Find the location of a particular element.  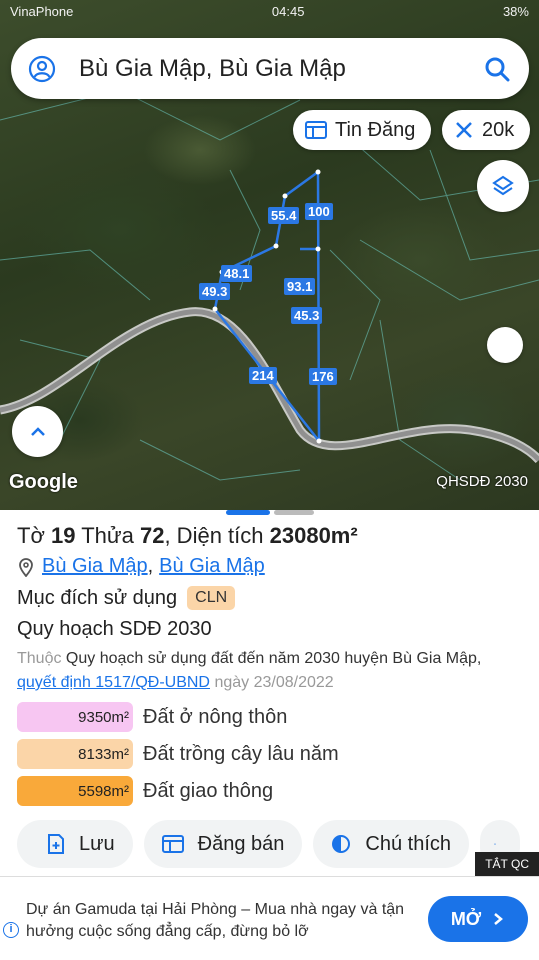

search-bar: Bù Gia Mập, Bù Gia Mập is located at coordinates (270, 68).